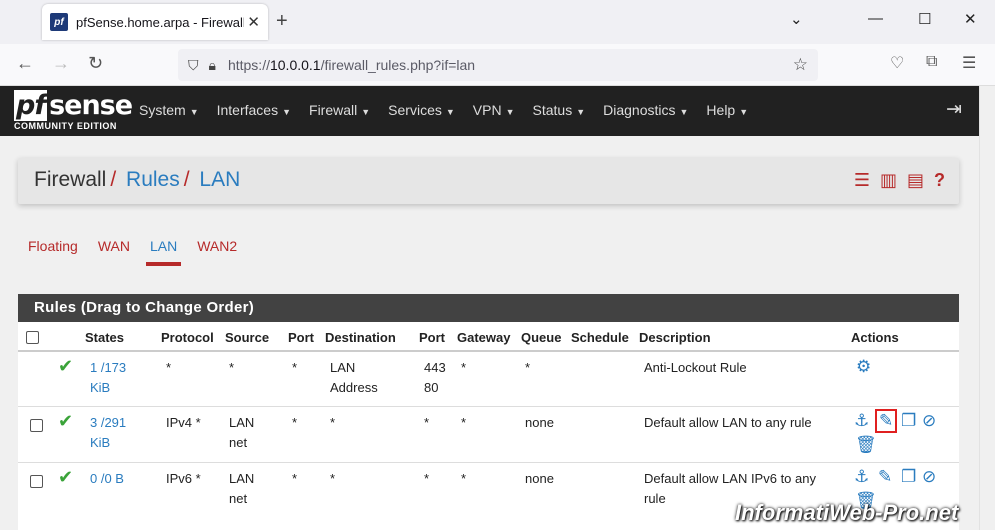  Describe the element at coordinates (163, 252) in the screenshot. I see `tab-lan: LAN` at that location.